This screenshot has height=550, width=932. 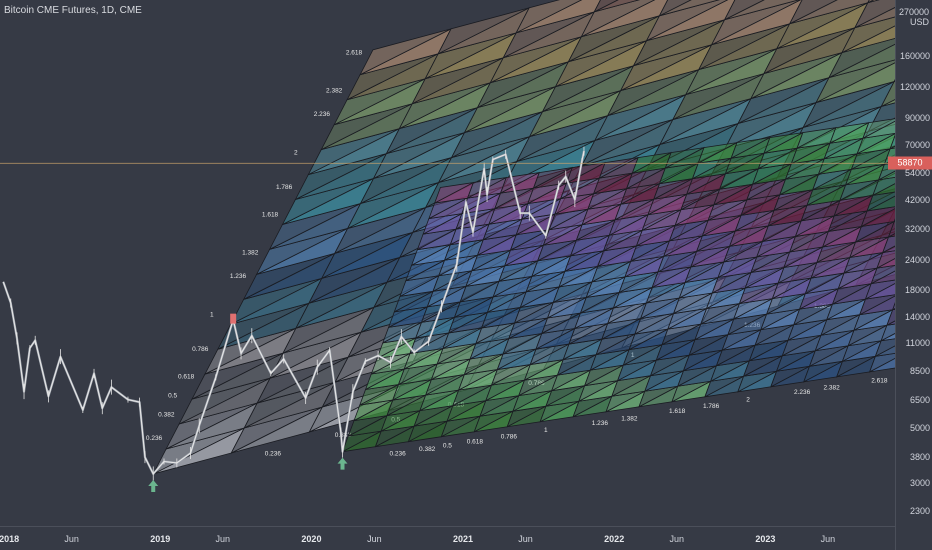 I want to click on fib-level-label-v: 1.618, so click(x=270, y=214).